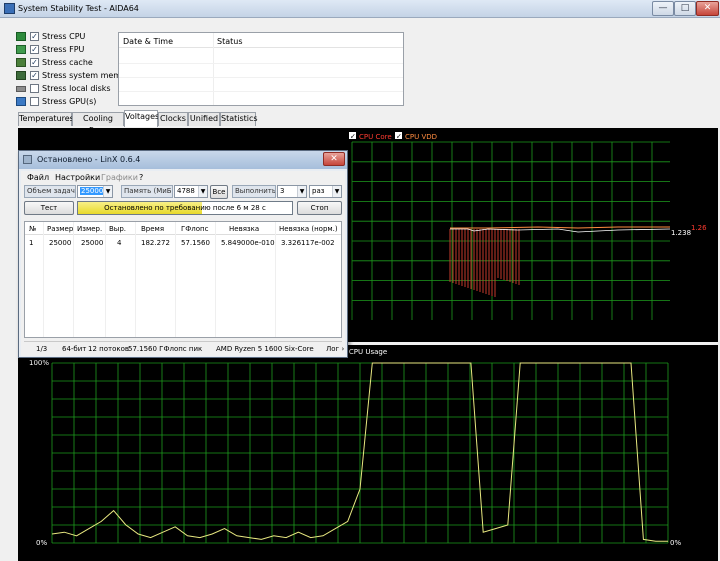 The width and height of the screenshot is (720, 561). I want to click on legend-cpu-vdd: CPU VDD, so click(421, 137).